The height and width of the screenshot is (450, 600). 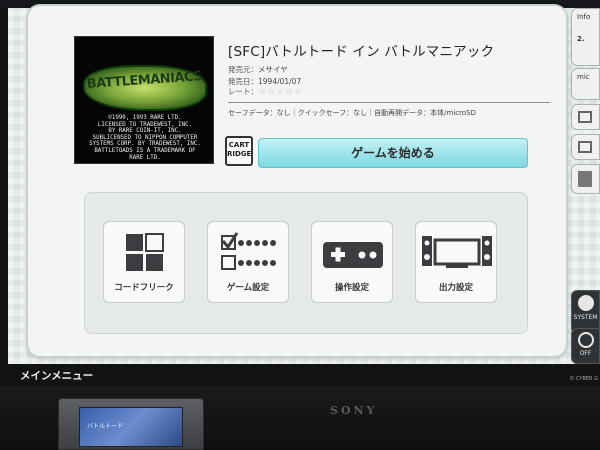 I want to click on mic-label: mic, so click(x=583, y=77).